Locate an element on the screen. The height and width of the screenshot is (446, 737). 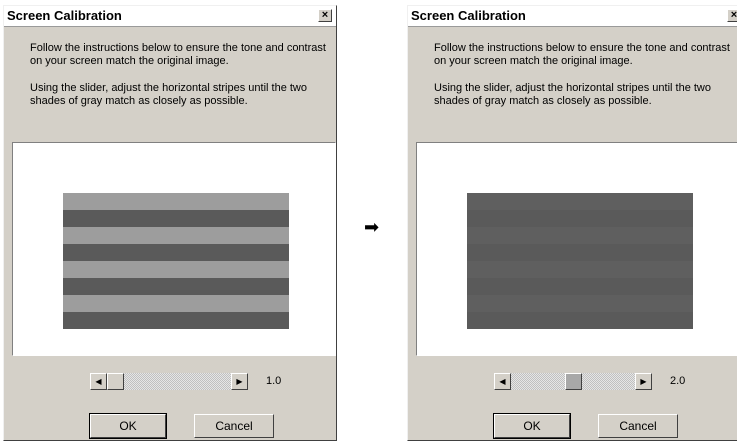
slider-value: 2.0 is located at coordinates (678, 381).